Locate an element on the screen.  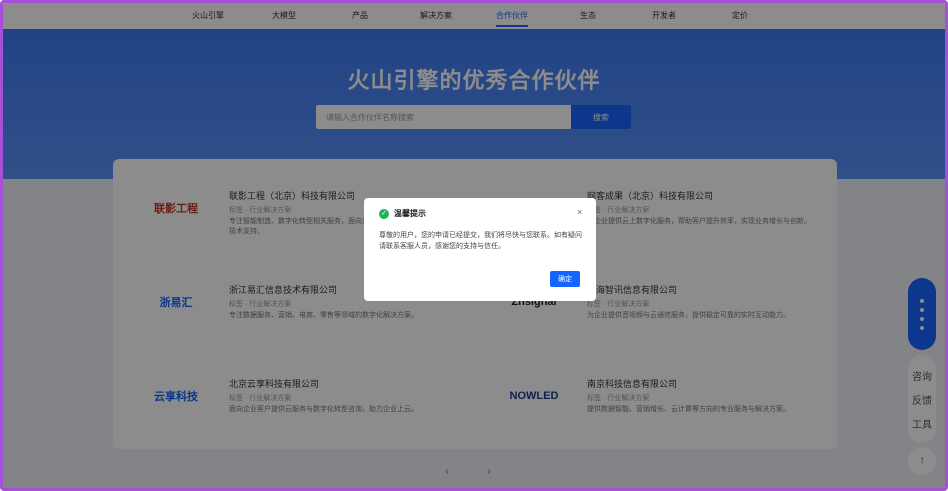
modal-title: 温馨提示 is located at coordinates (410, 213).